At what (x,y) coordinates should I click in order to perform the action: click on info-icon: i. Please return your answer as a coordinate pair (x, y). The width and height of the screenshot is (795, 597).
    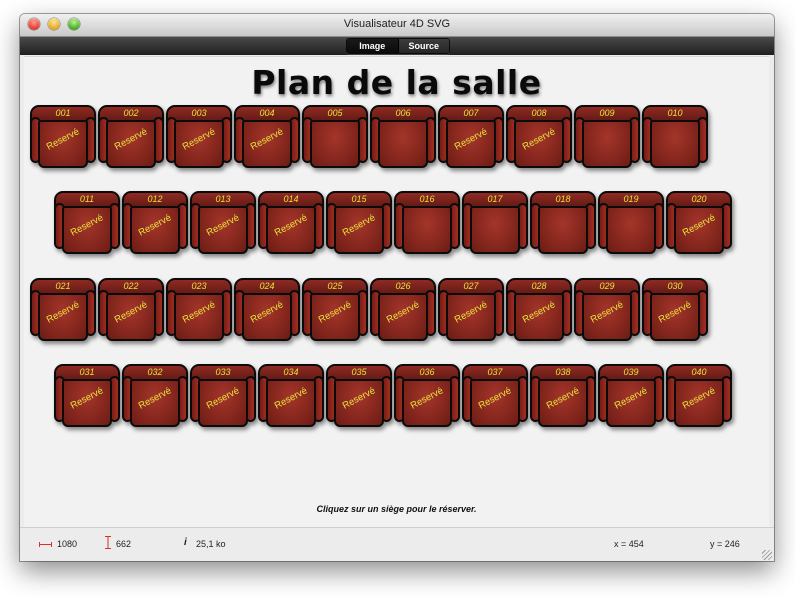
    Looking at the image, I should click on (185, 542).